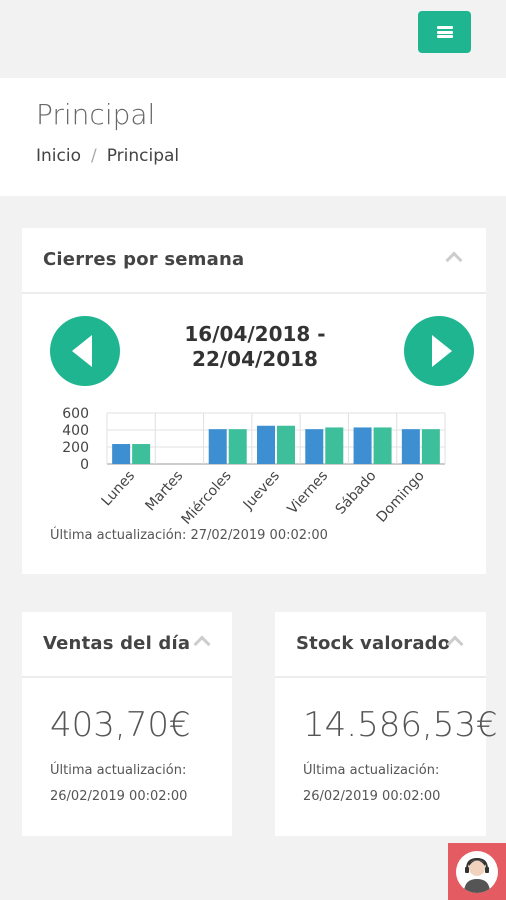 The width and height of the screenshot is (506, 900). Describe the element at coordinates (371, 770) in the screenshot. I see `stock-update-label: Última actualización:` at that location.